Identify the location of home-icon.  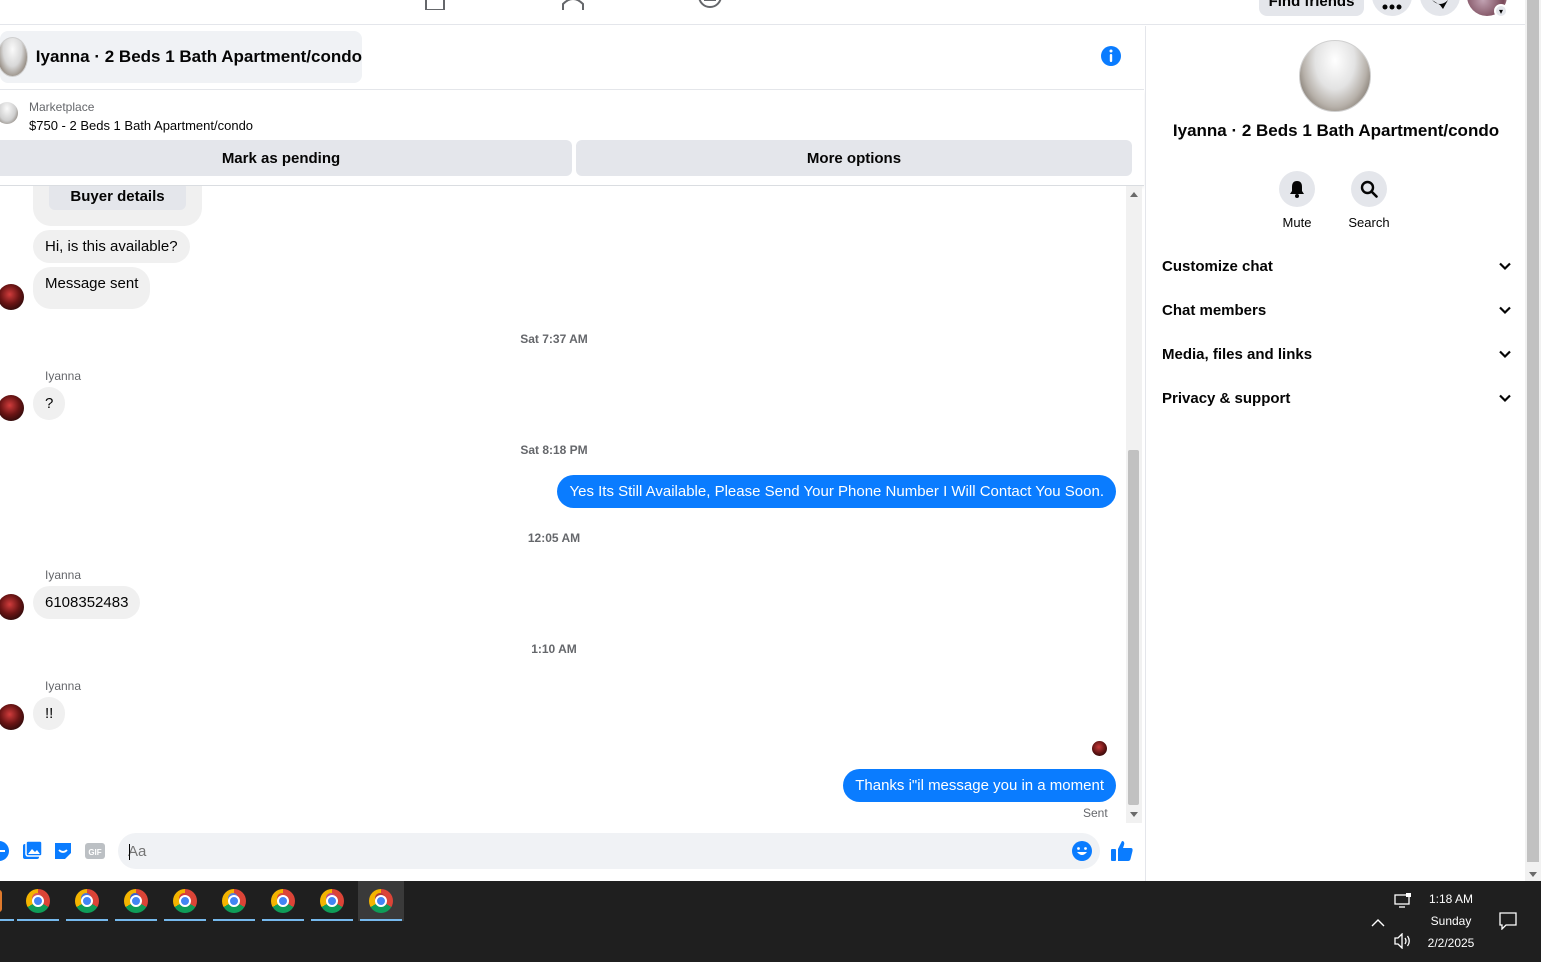
(435, 5).